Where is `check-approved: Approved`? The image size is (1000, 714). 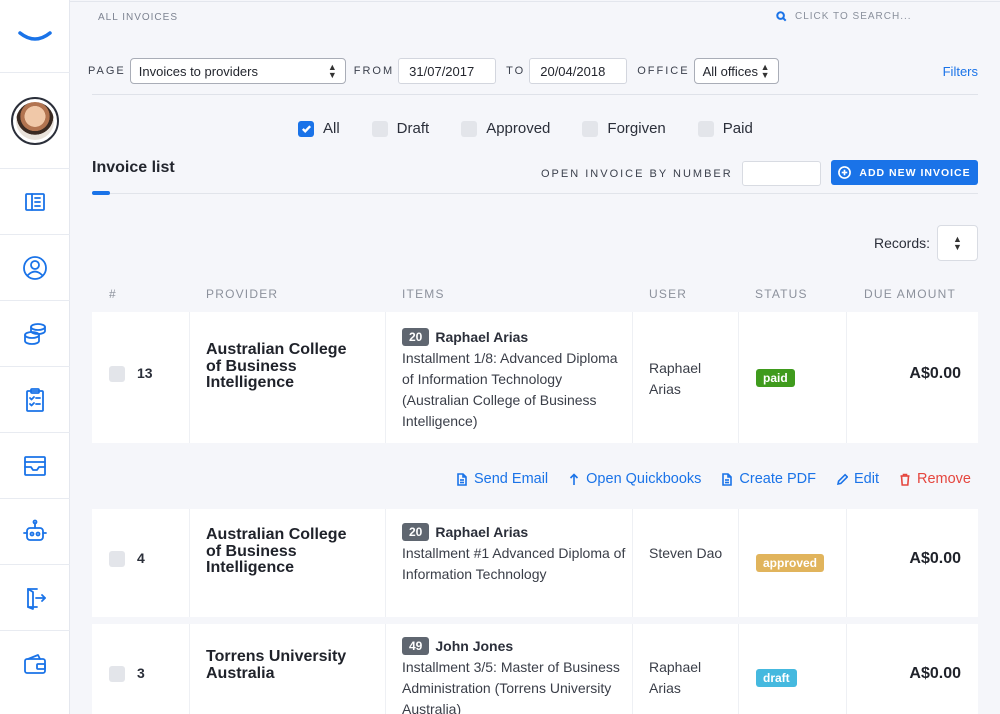 check-approved: Approved is located at coordinates (505, 128).